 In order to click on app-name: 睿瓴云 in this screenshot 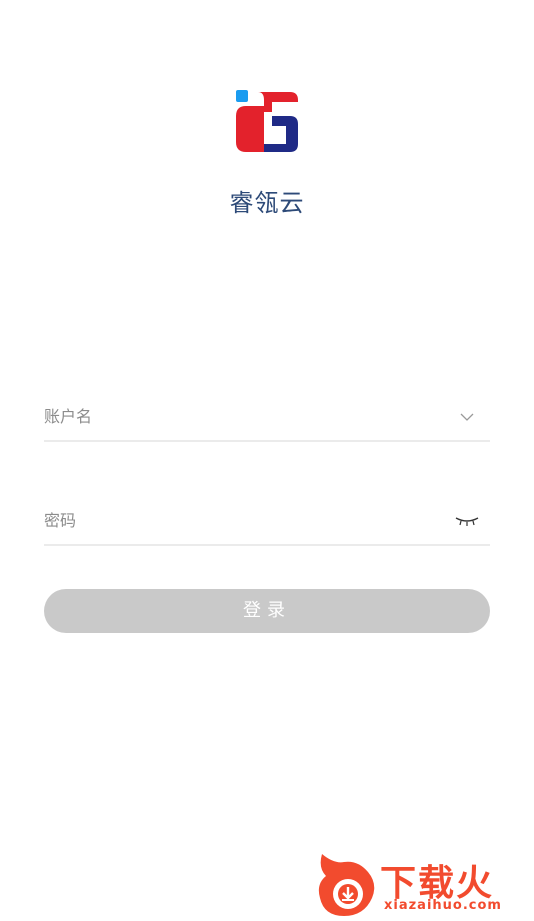, I will do `click(267, 203)`.